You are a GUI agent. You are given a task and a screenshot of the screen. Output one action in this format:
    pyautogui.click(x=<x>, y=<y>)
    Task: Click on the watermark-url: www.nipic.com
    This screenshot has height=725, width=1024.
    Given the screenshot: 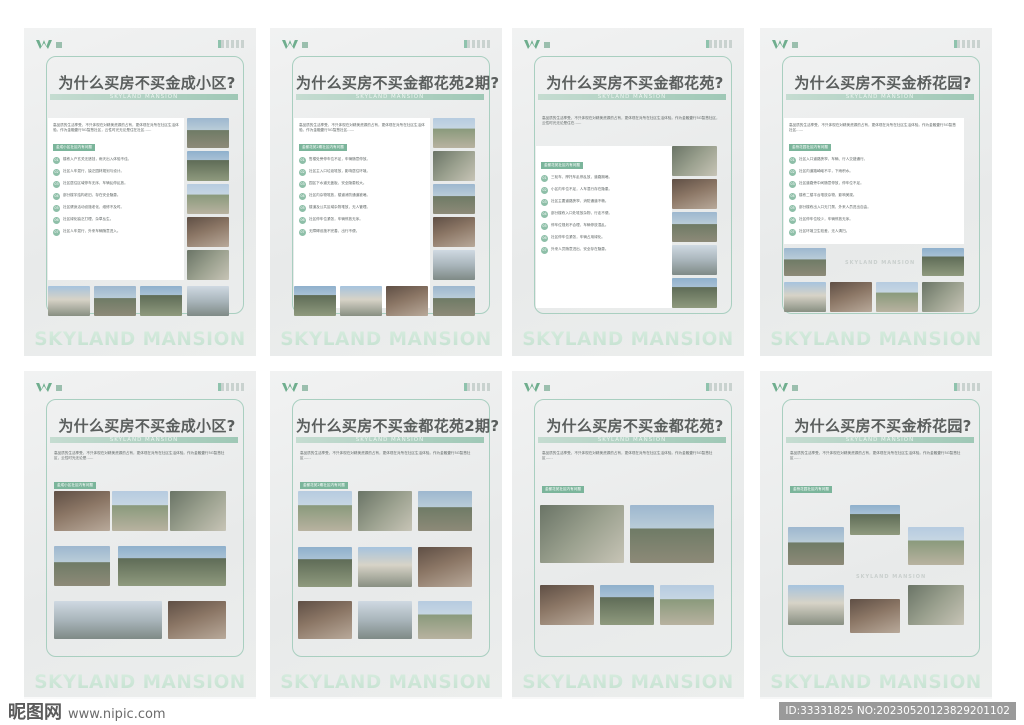 What is the action you would take?
    pyautogui.click(x=117, y=714)
    